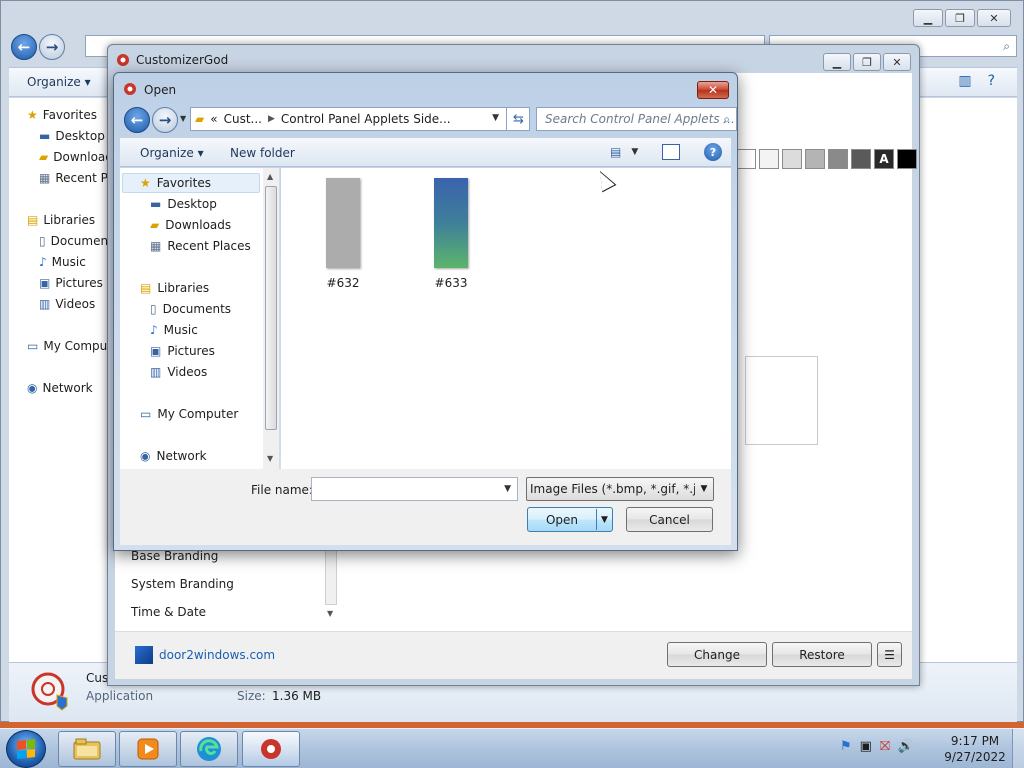 Image resolution: width=1024 pixels, height=768 pixels. I want to click on file-name: #633, so click(451, 283).